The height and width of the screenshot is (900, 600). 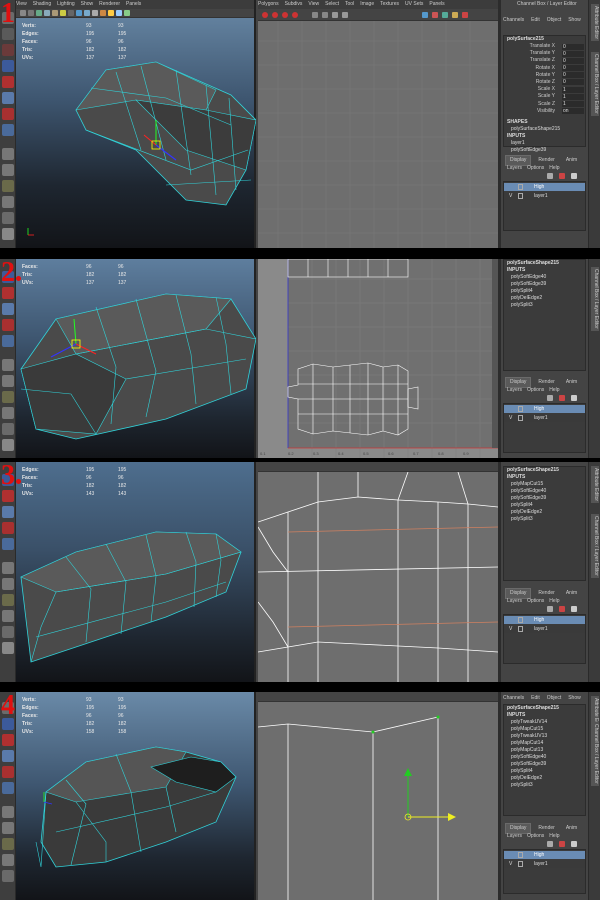 What do you see at coordinates (367, 4) in the screenshot?
I see `uv-menu-image: Image` at bounding box center [367, 4].